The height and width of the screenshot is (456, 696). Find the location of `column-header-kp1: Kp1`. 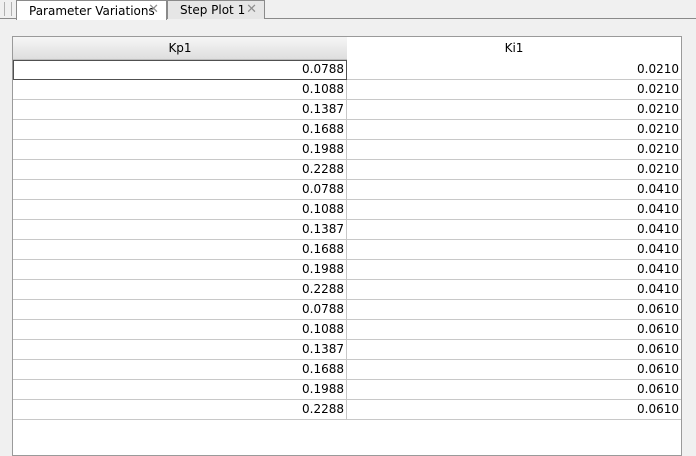

column-header-kp1: Kp1 is located at coordinates (180, 48).